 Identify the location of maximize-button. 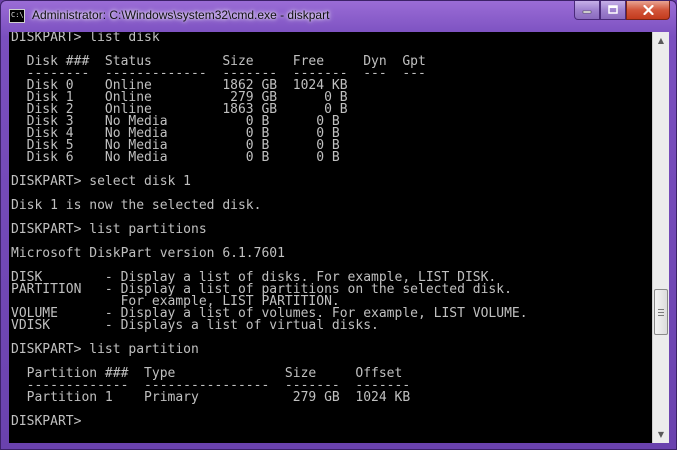
(613, 10).